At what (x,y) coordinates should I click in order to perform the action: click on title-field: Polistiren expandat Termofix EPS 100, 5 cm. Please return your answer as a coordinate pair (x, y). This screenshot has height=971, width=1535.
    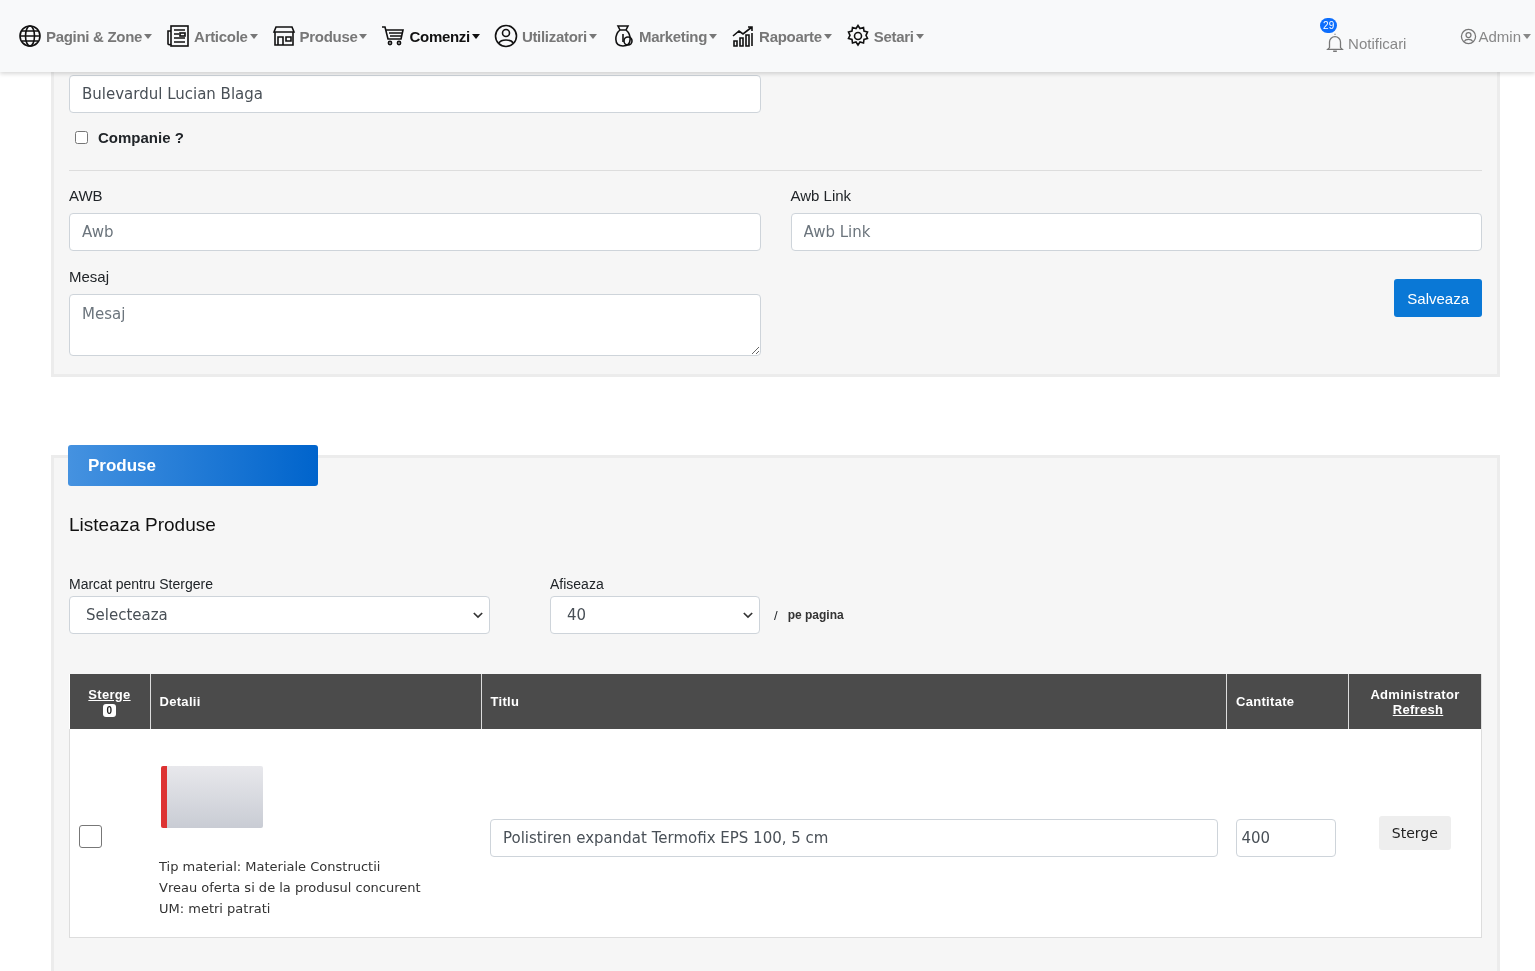
    Looking at the image, I should click on (854, 837).